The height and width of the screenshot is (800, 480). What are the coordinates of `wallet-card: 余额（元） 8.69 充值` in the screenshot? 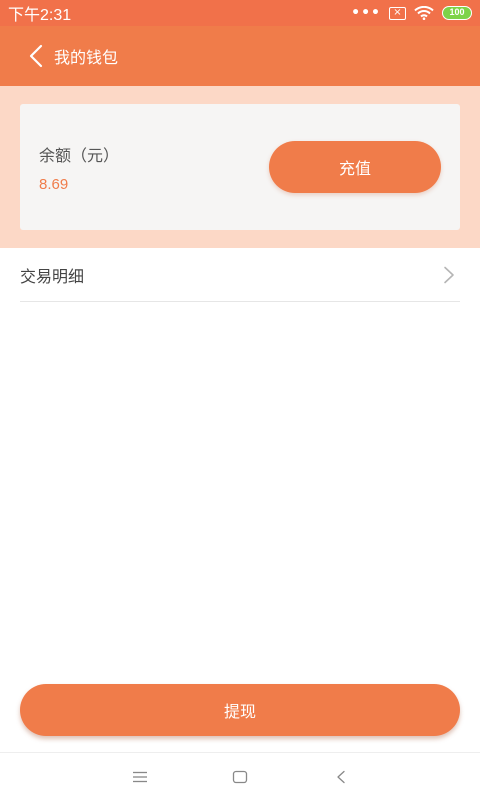 It's located at (240, 167).